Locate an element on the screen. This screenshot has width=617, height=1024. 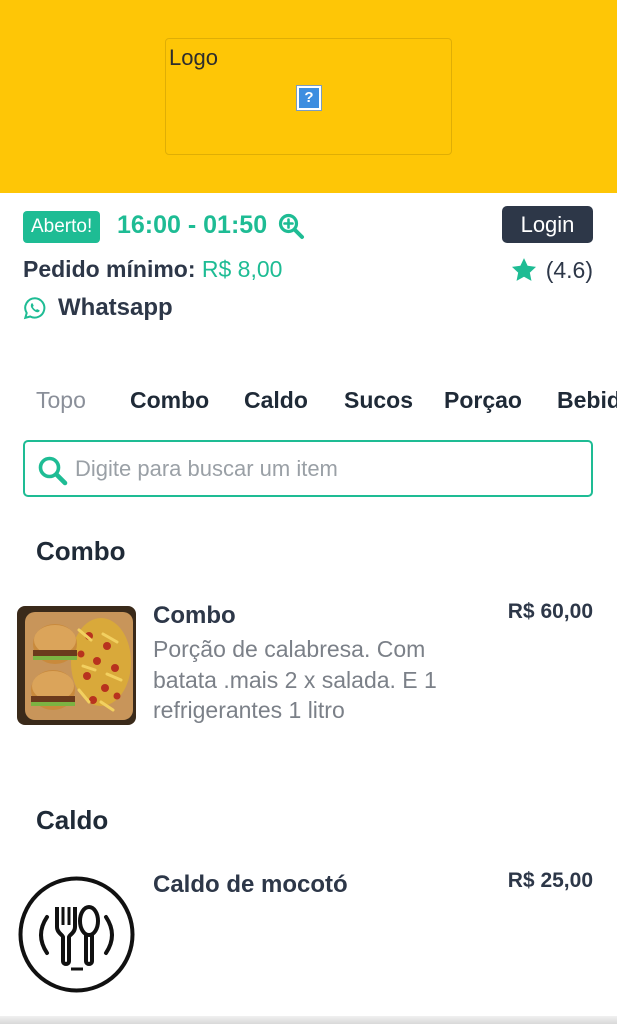
tab-bebidas: Bebidas is located at coordinates (587, 400).